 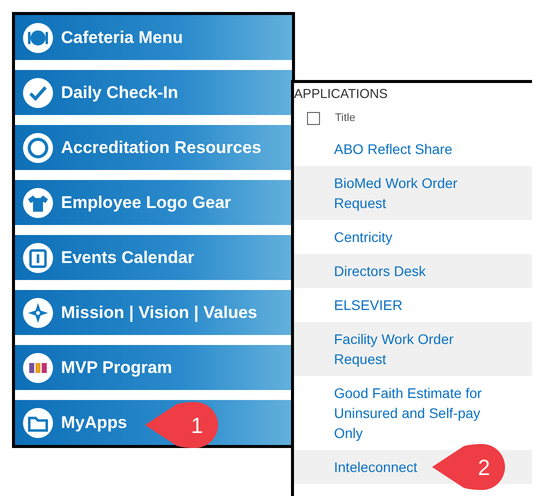 What do you see at coordinates (470, 467) in the screenshot?
I see `callout-tooltip: 2` at bounding box center [470, 467].